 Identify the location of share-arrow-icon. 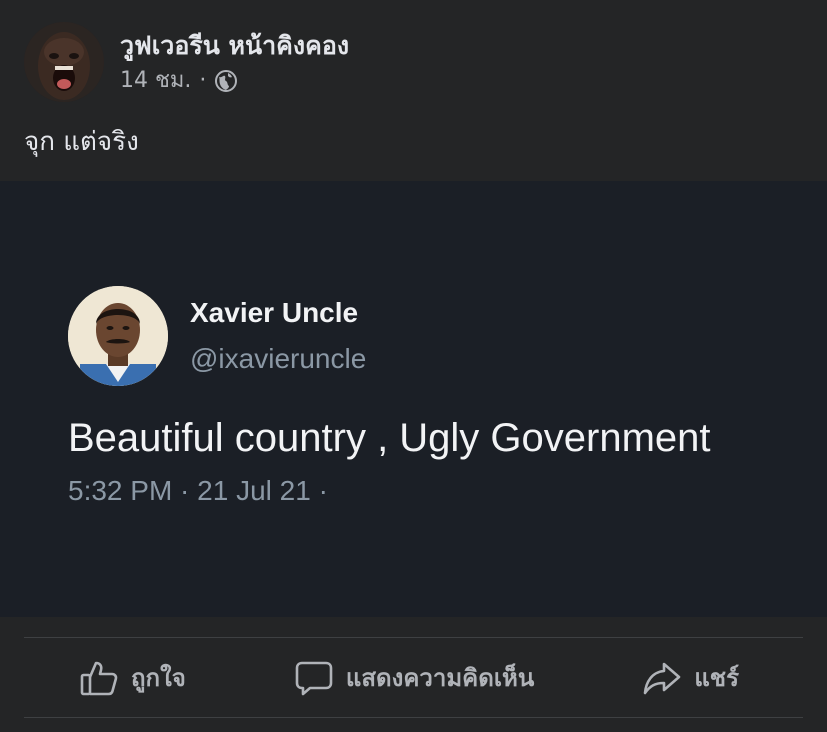
(662, 678).